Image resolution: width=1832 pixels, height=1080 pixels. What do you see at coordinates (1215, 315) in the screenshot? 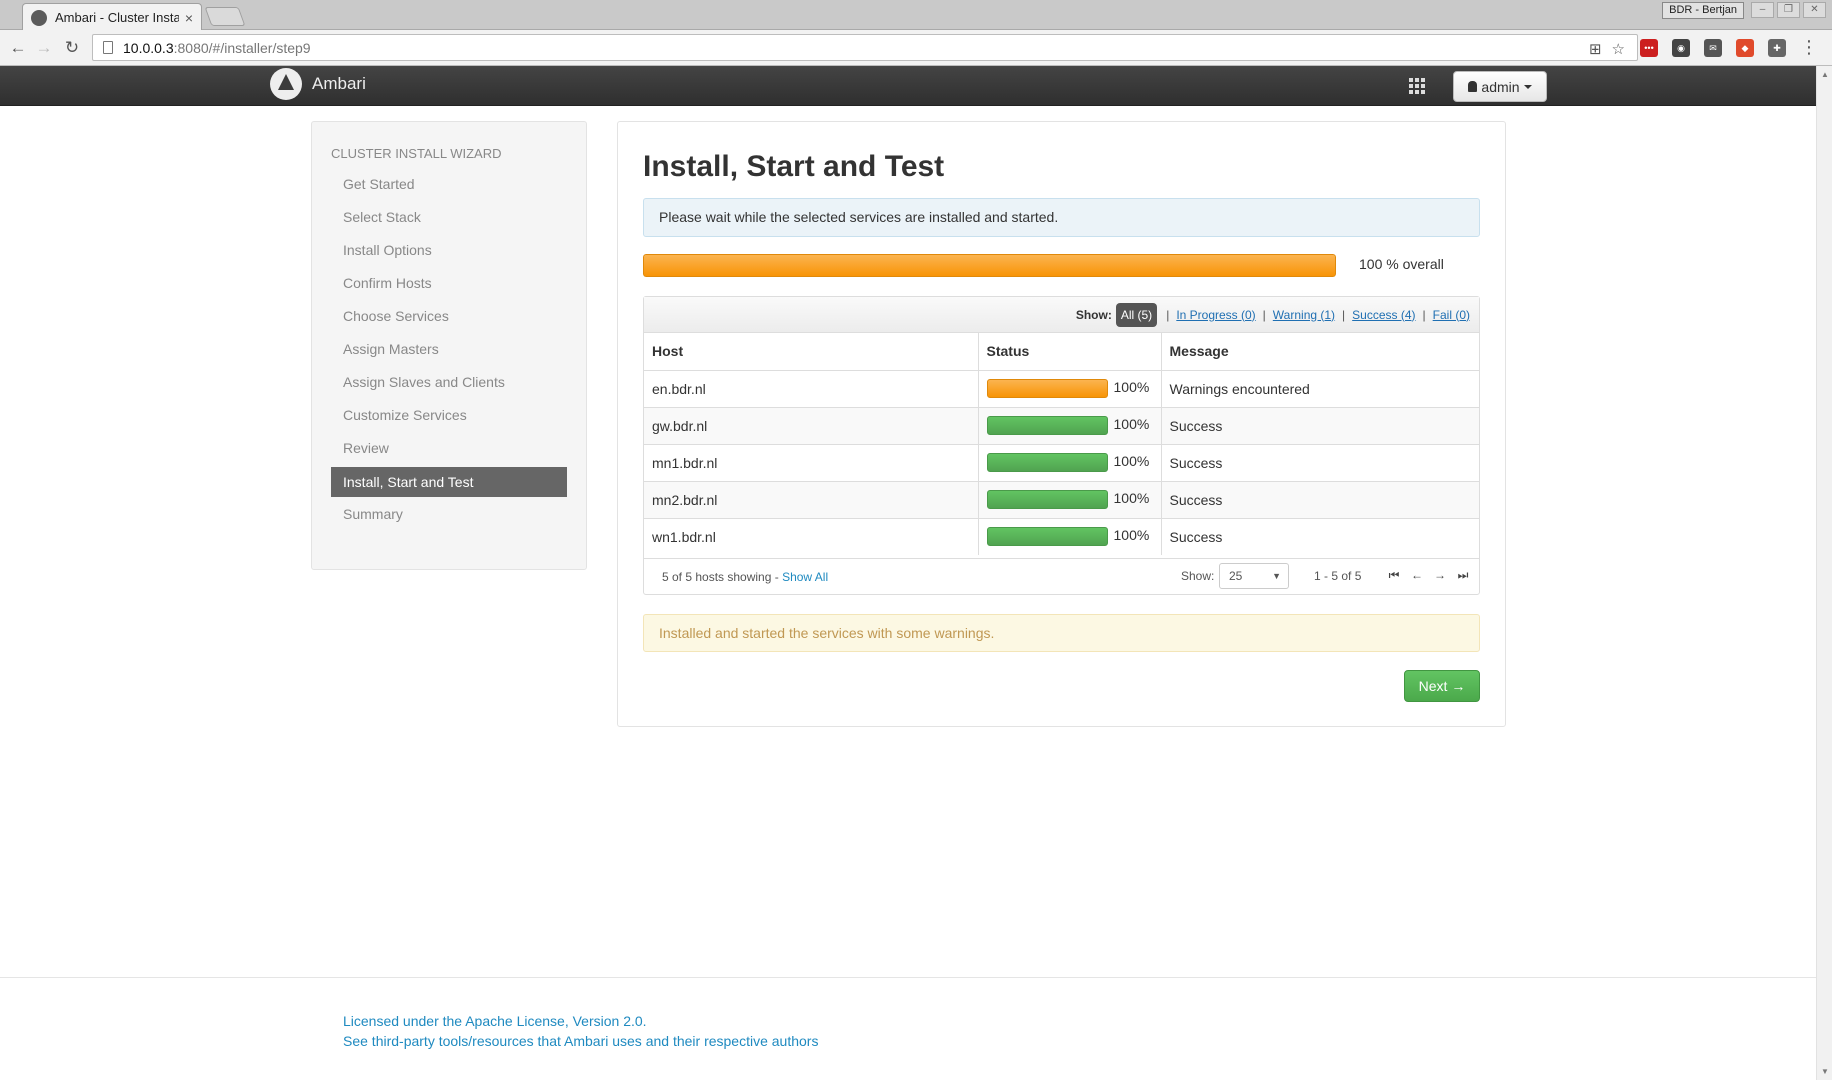
I see `filter-in-progress: In Progress (0)` at bounding box center [1215, 315].